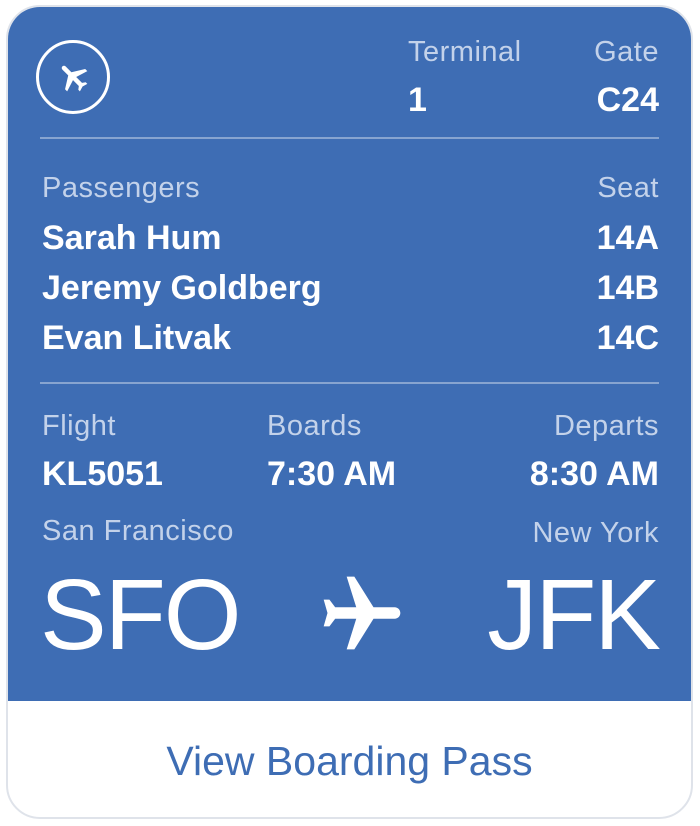 The height and width of the screenshot is (826, 700). I want to click on departs-time: 8:30 AM, so click(594, 474).